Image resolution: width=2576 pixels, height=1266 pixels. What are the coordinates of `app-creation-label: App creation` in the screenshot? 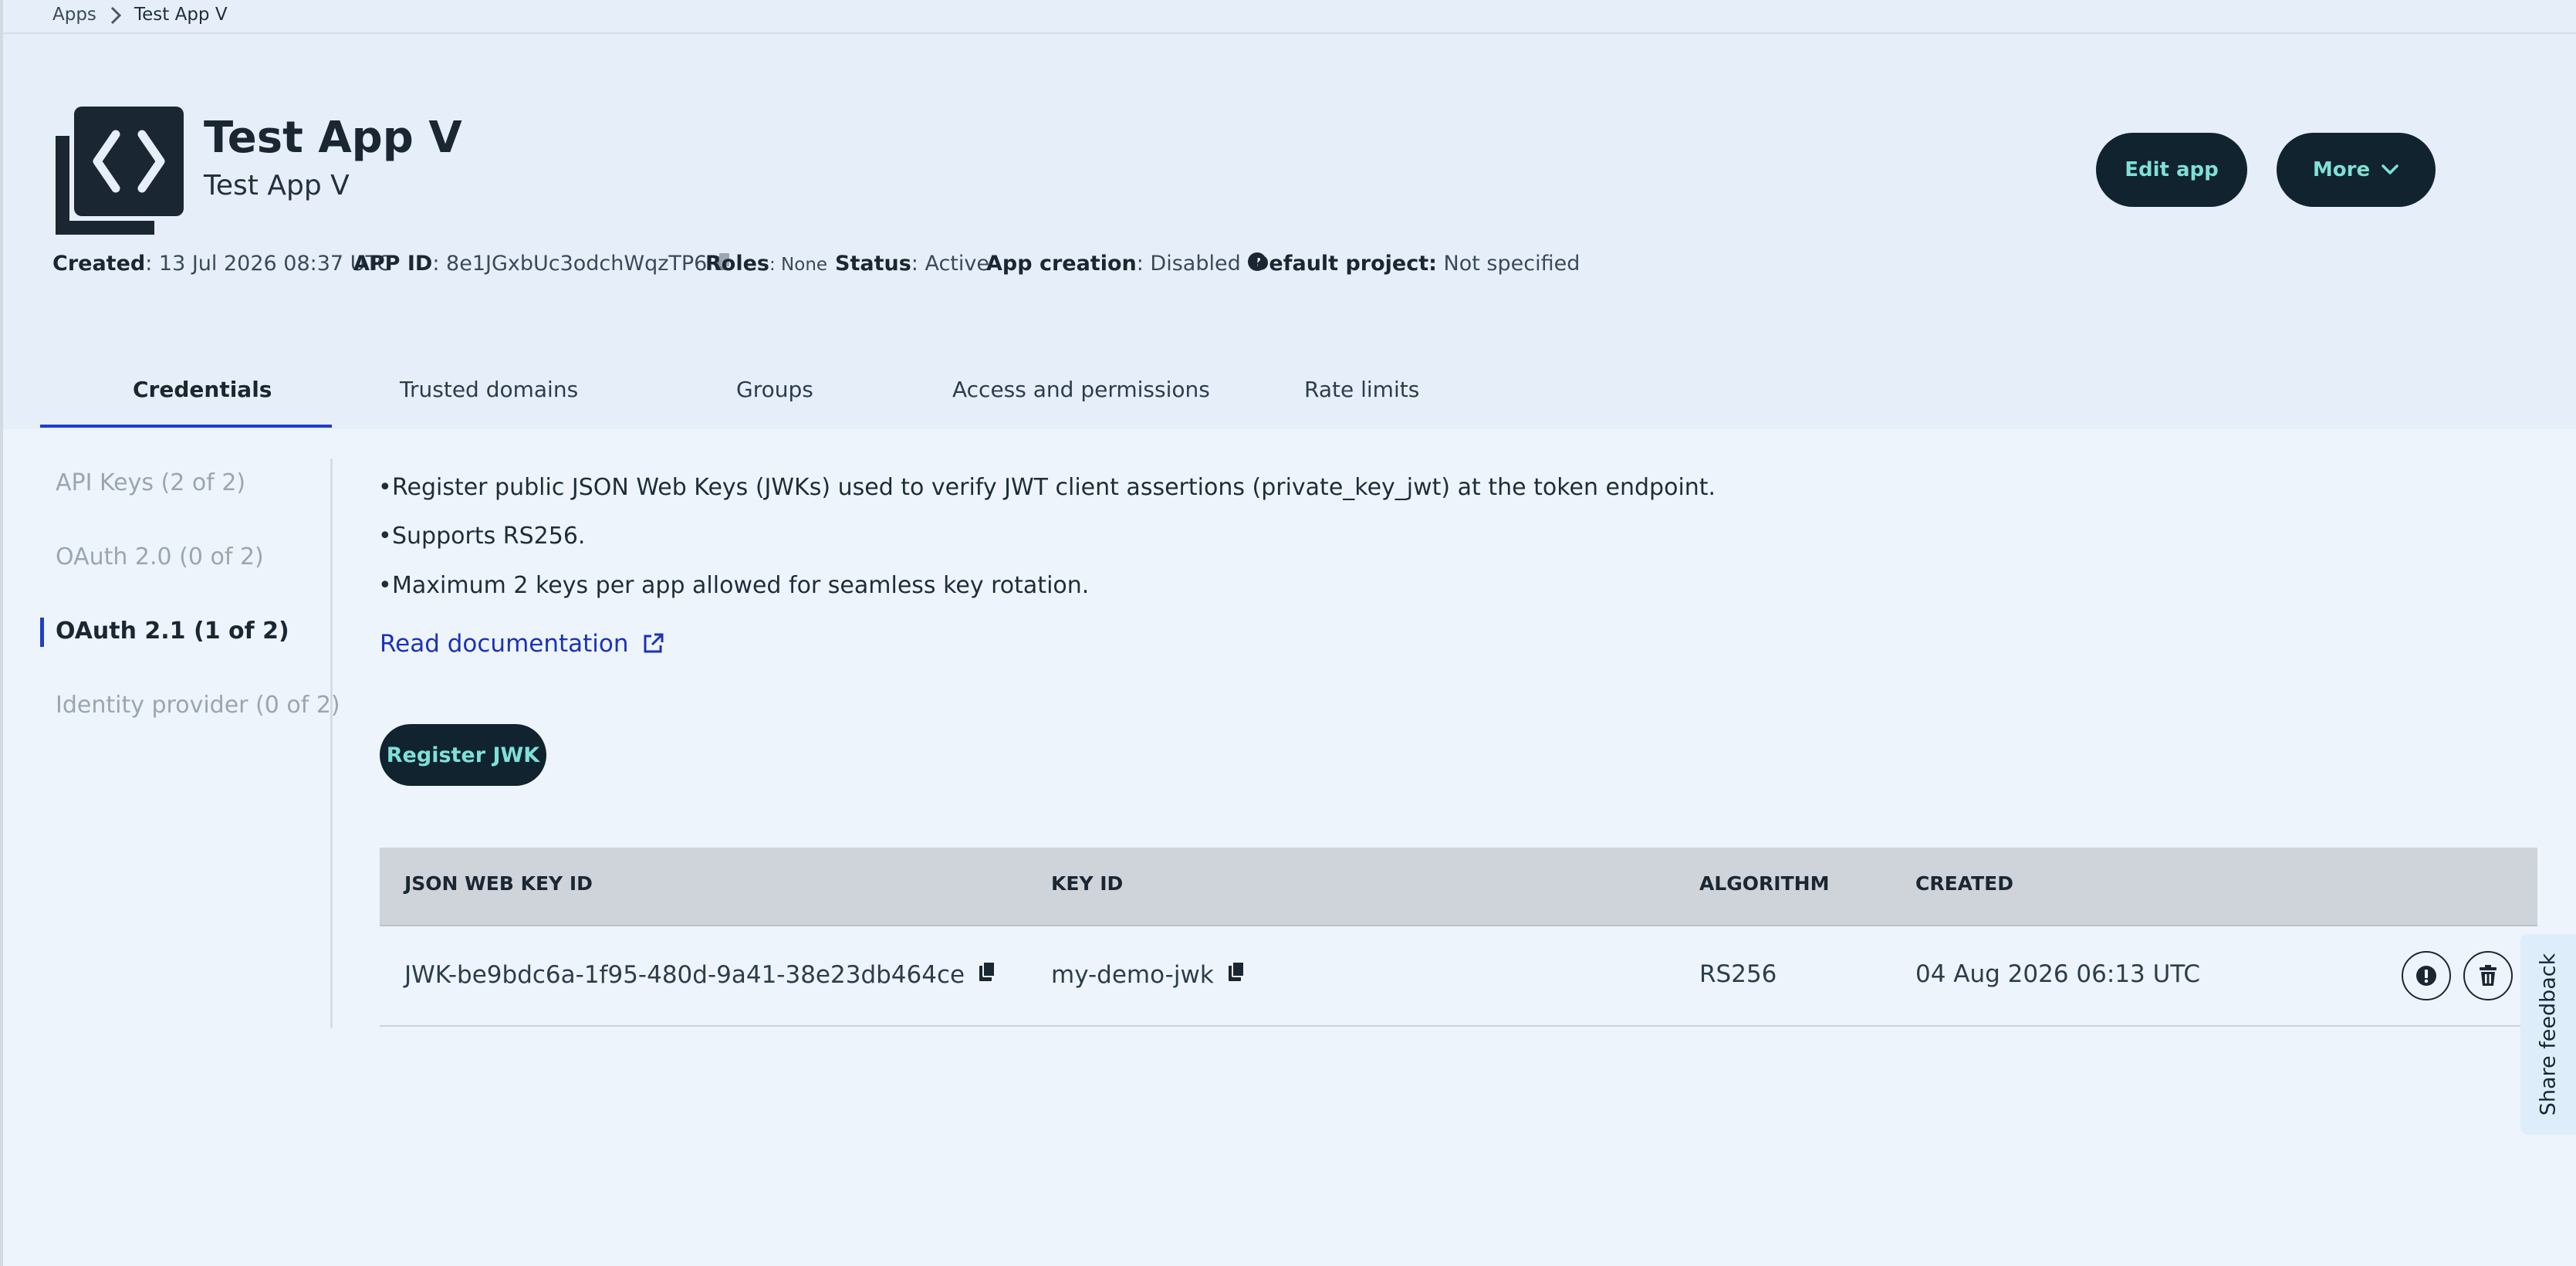 It's located at (1061, 264).